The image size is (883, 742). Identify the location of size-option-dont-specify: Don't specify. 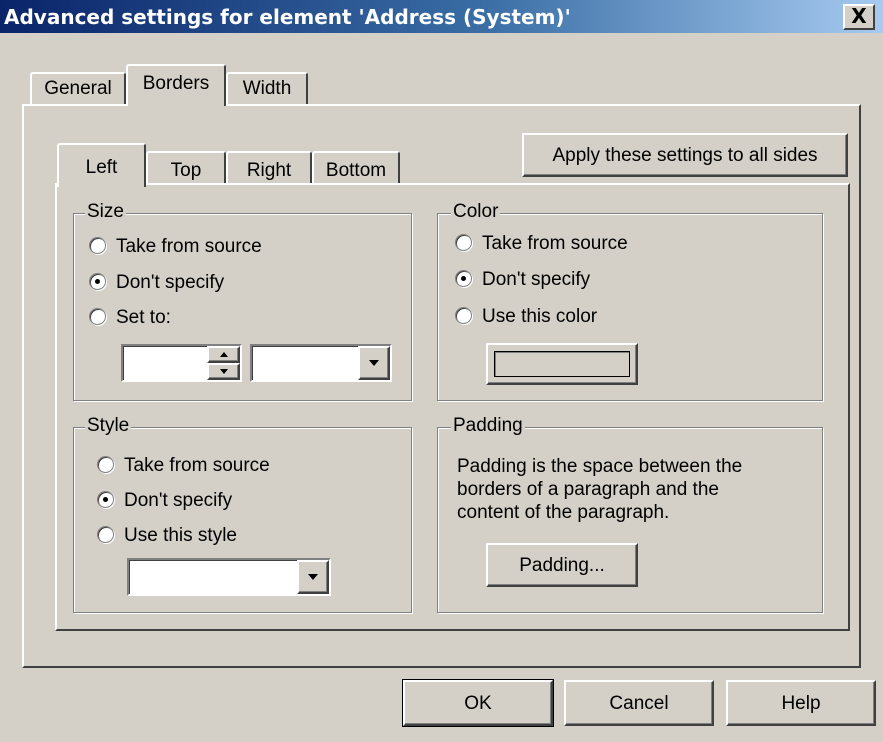
(156, 283).